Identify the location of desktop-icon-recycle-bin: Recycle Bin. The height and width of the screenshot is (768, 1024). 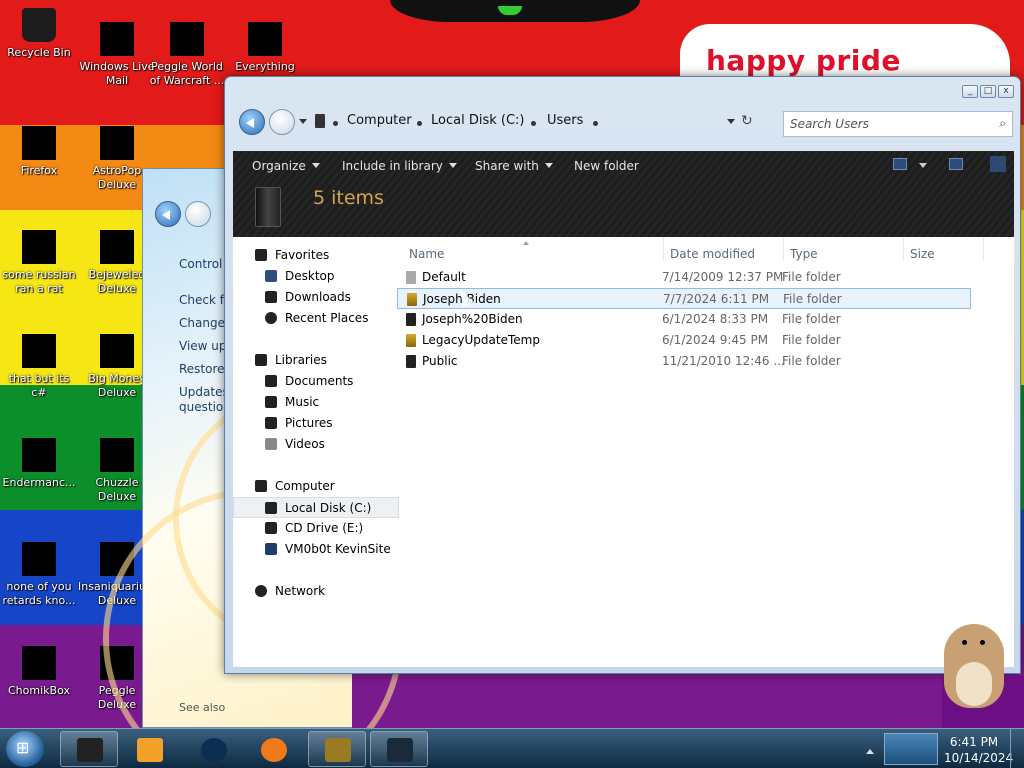
(39, 34).